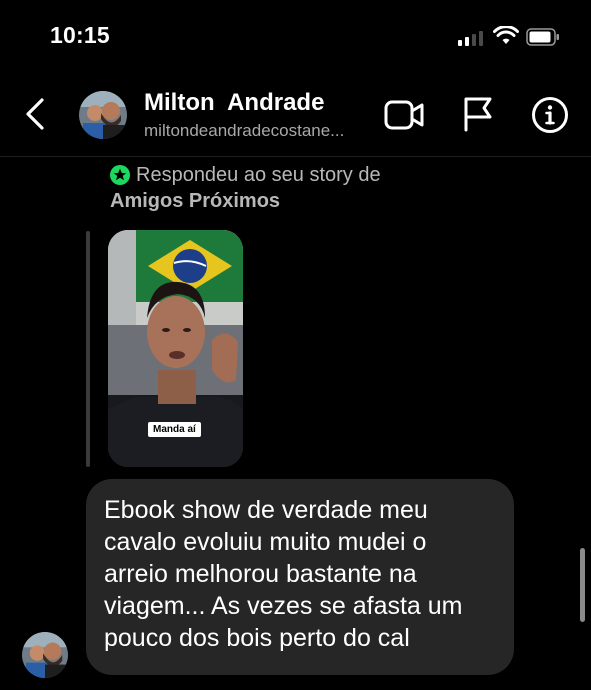  Describe the element at coordinates (471, 38) in the screenshot. I see `signal-icon` at that location.